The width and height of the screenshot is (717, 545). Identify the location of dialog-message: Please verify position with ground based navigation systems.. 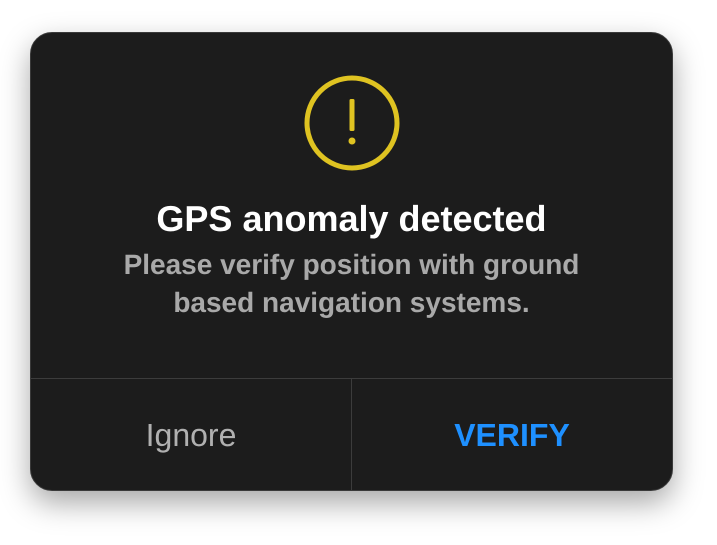
(351, 284).